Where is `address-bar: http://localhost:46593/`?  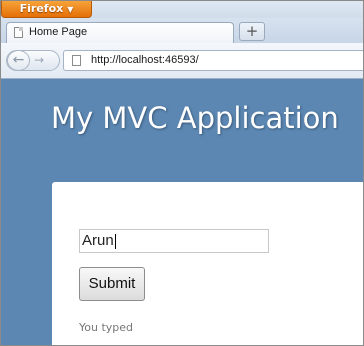 address-bar: http://localhost:46593/ is located at coordinates (213, 60).